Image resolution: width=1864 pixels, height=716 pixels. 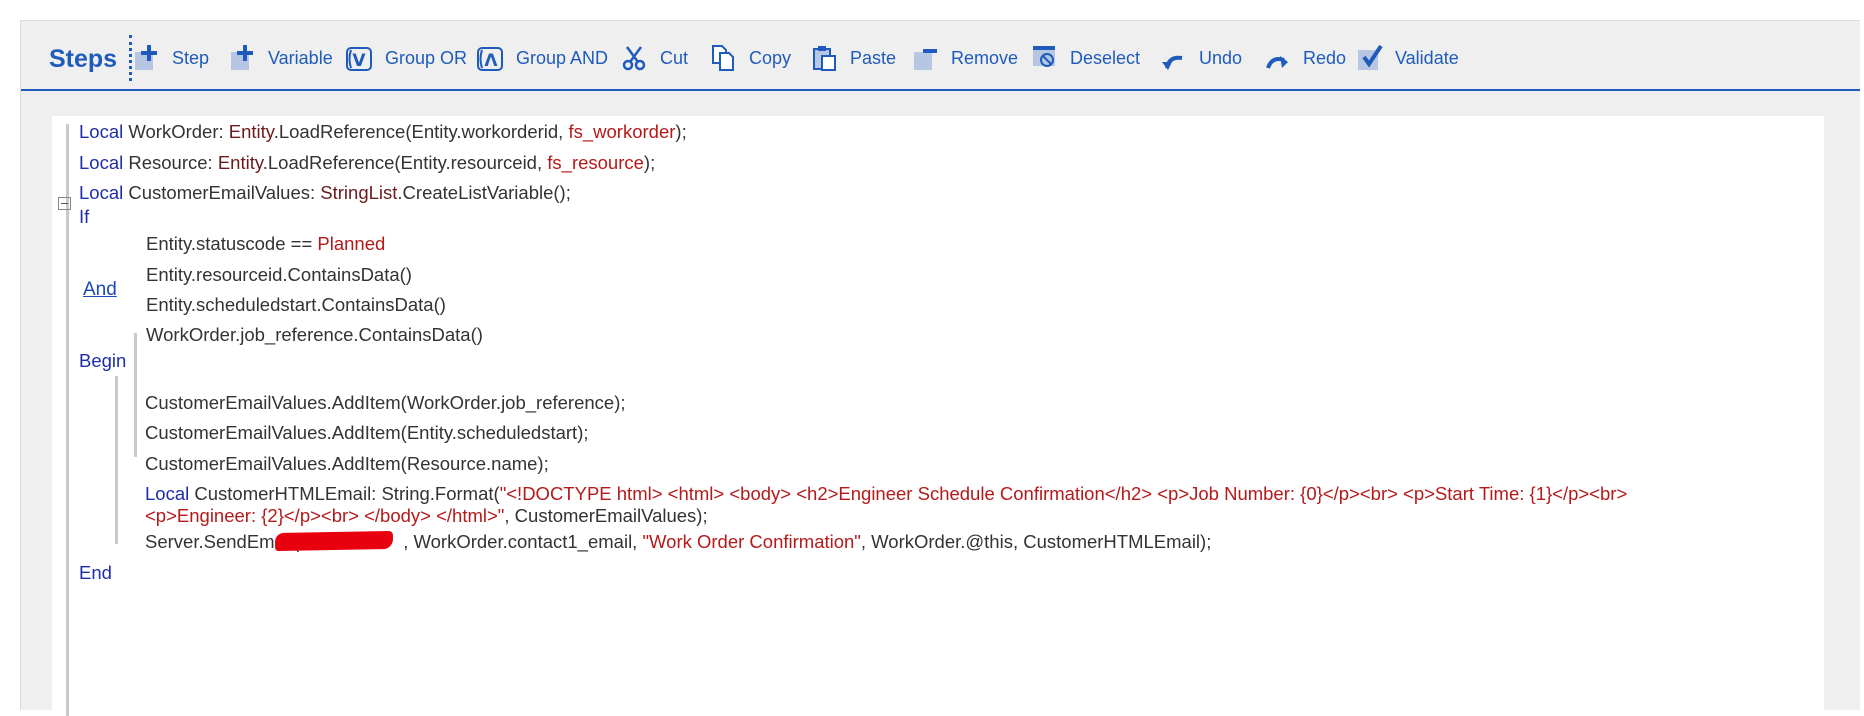 What do you see at coordinates (635, 58) in the screenshot?
I see `scissors-icon` at bounding box center [635, 58].